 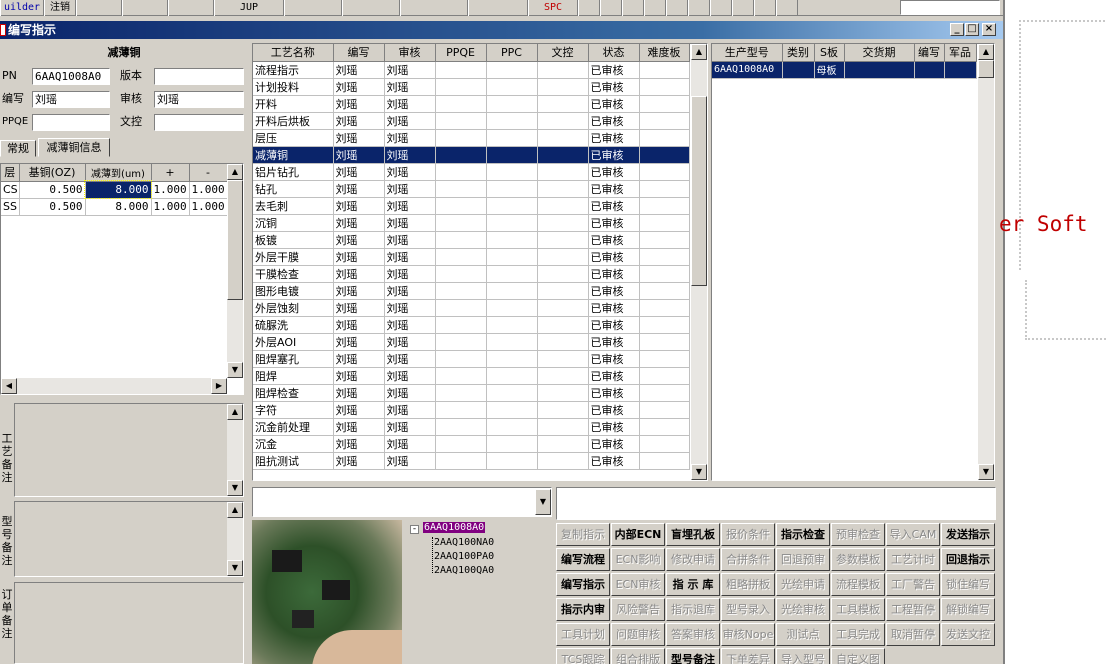 I want to click on table-cell: 字符, so click(x=293, y=410).